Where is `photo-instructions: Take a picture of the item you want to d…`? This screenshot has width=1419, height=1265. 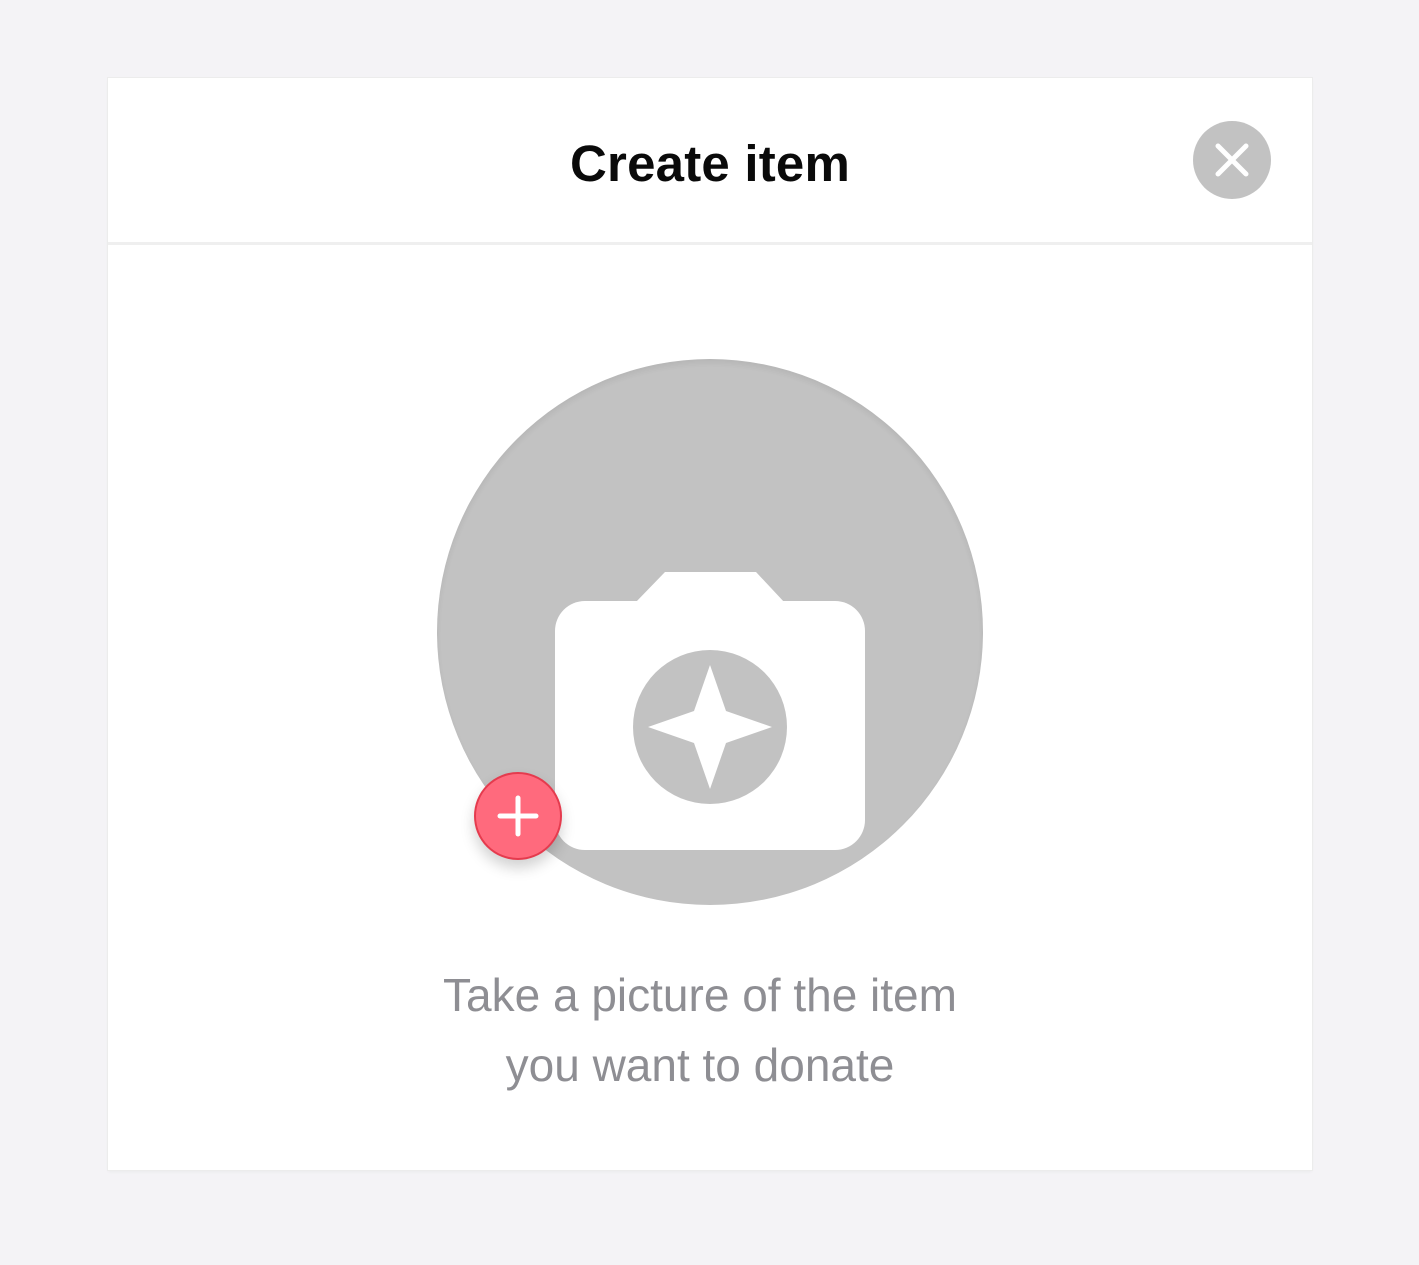
photo-instructions: Take a picture of the item you want to d… is located at coordinates (700, 1030).